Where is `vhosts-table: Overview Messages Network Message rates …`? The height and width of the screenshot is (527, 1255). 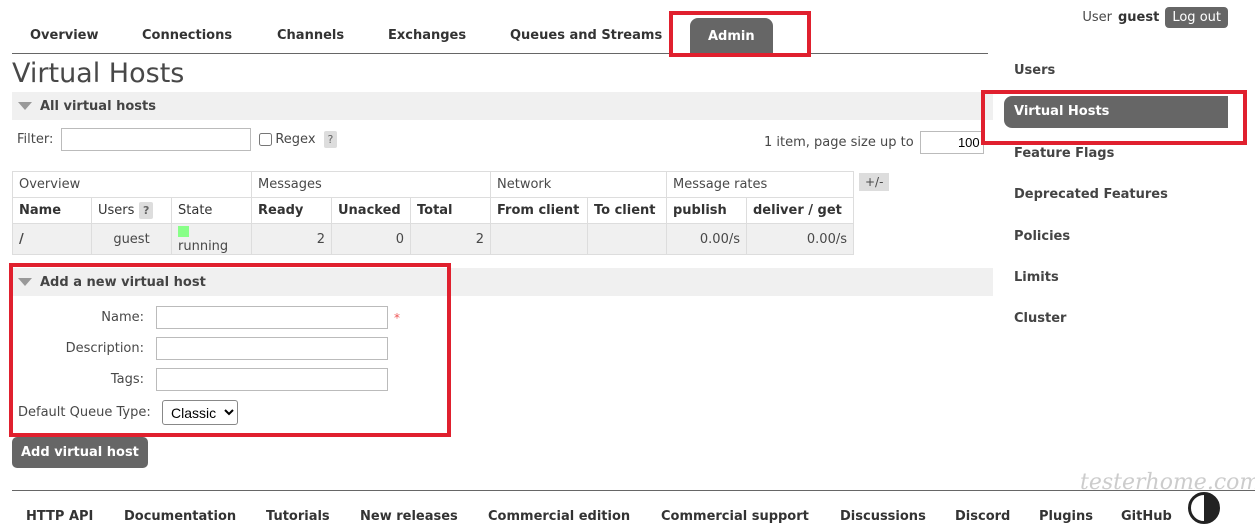 vhosts-table: Overview Messages Network Message rates … is located at coordinates (433, 213).